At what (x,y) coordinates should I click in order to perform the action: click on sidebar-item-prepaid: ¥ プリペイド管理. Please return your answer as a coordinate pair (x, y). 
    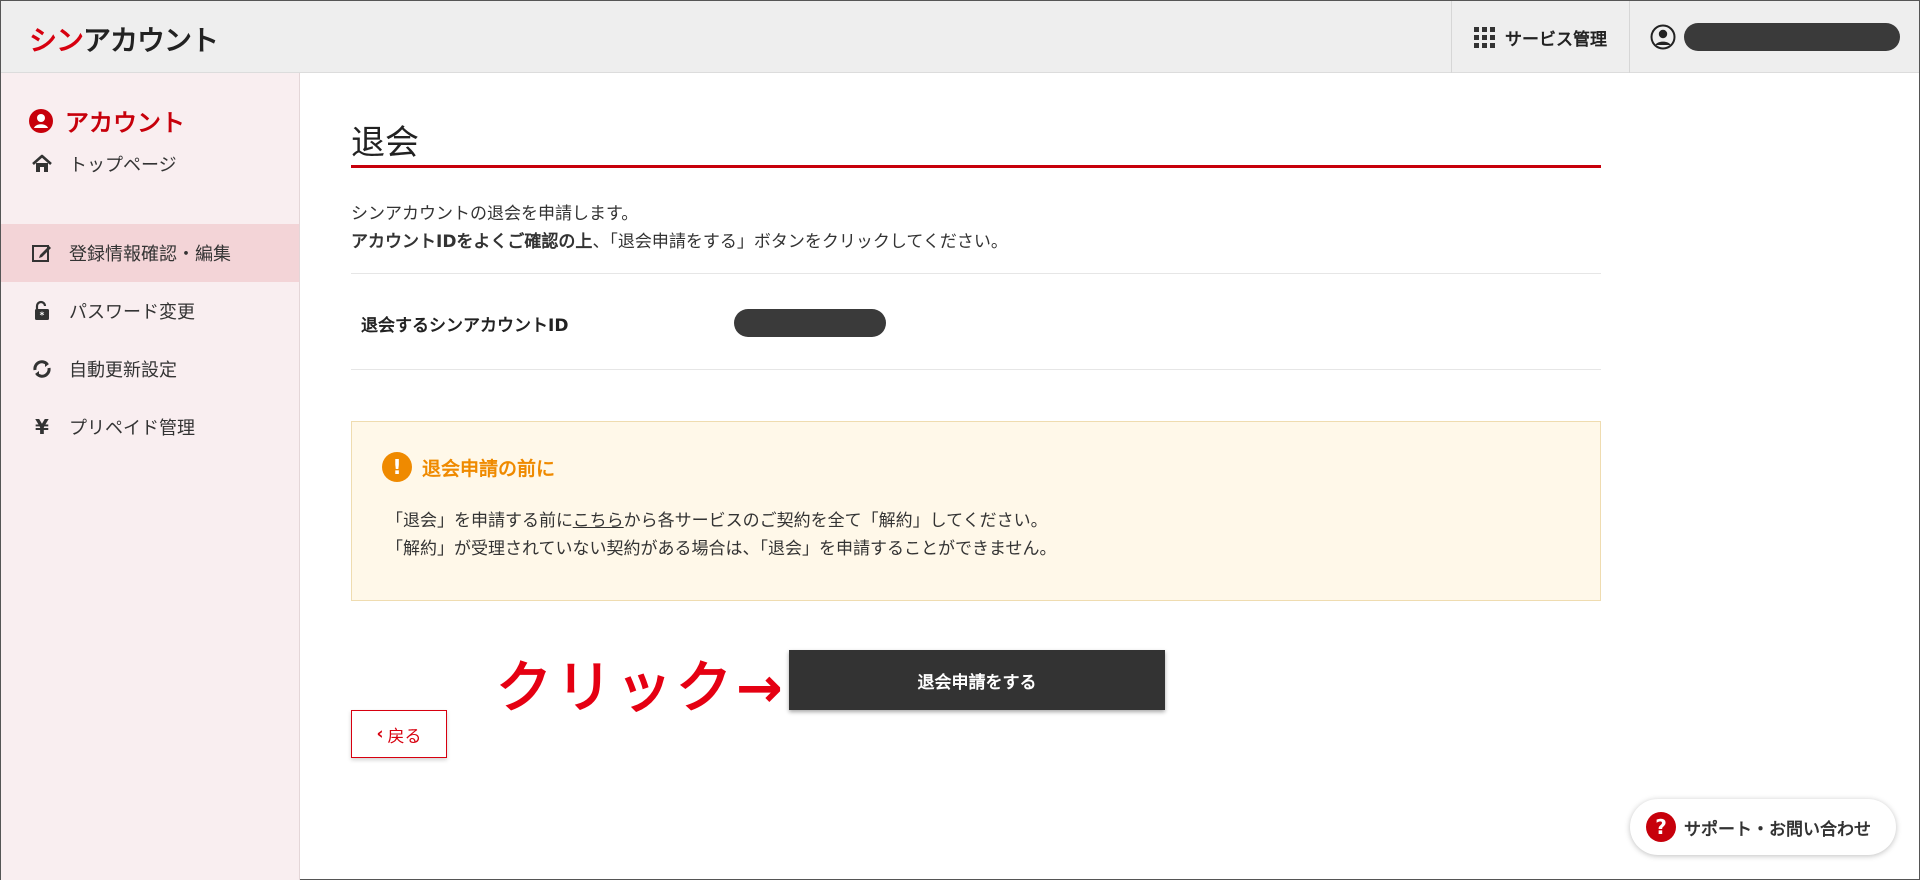
    Looking at the image, I should click on (150, 427).